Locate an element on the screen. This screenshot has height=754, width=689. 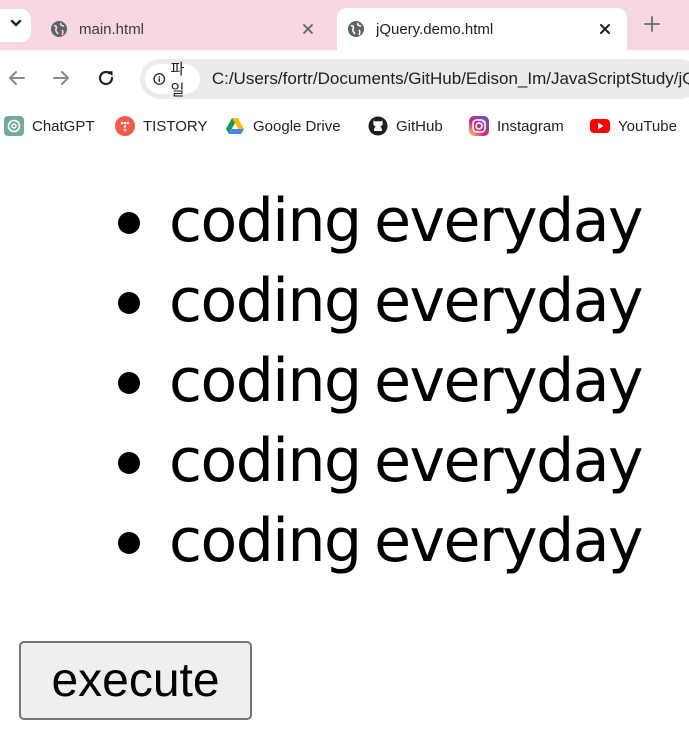
back-button is located at coordinates (17, 80).